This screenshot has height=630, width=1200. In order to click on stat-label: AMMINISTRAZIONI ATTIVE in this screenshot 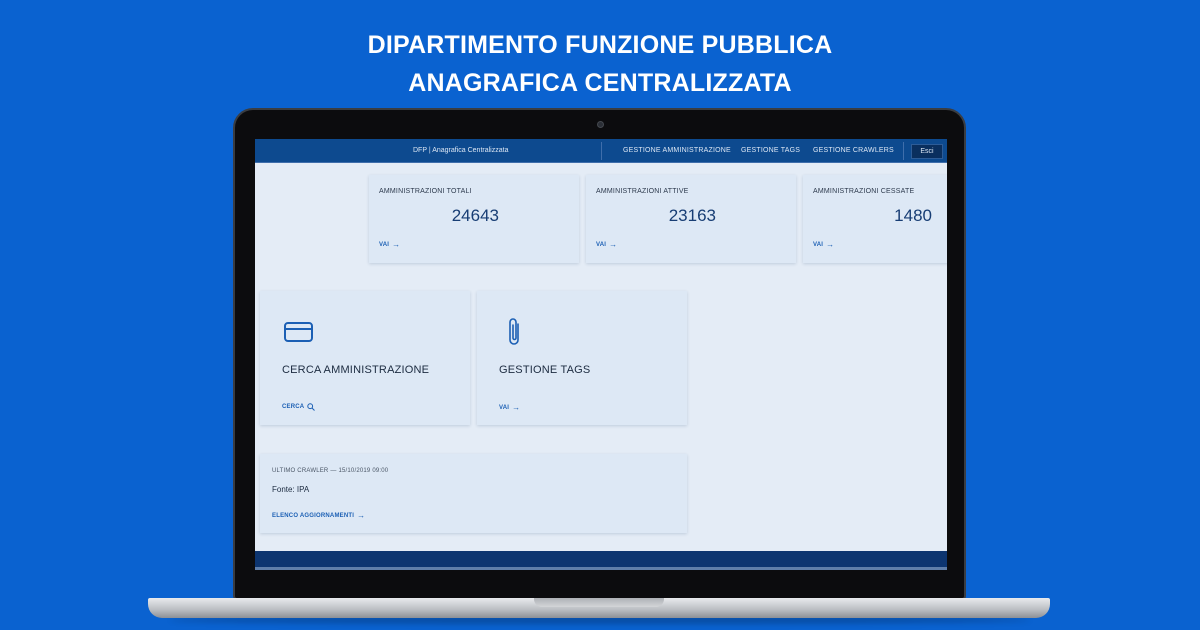, I will do `click(642, 191)`.